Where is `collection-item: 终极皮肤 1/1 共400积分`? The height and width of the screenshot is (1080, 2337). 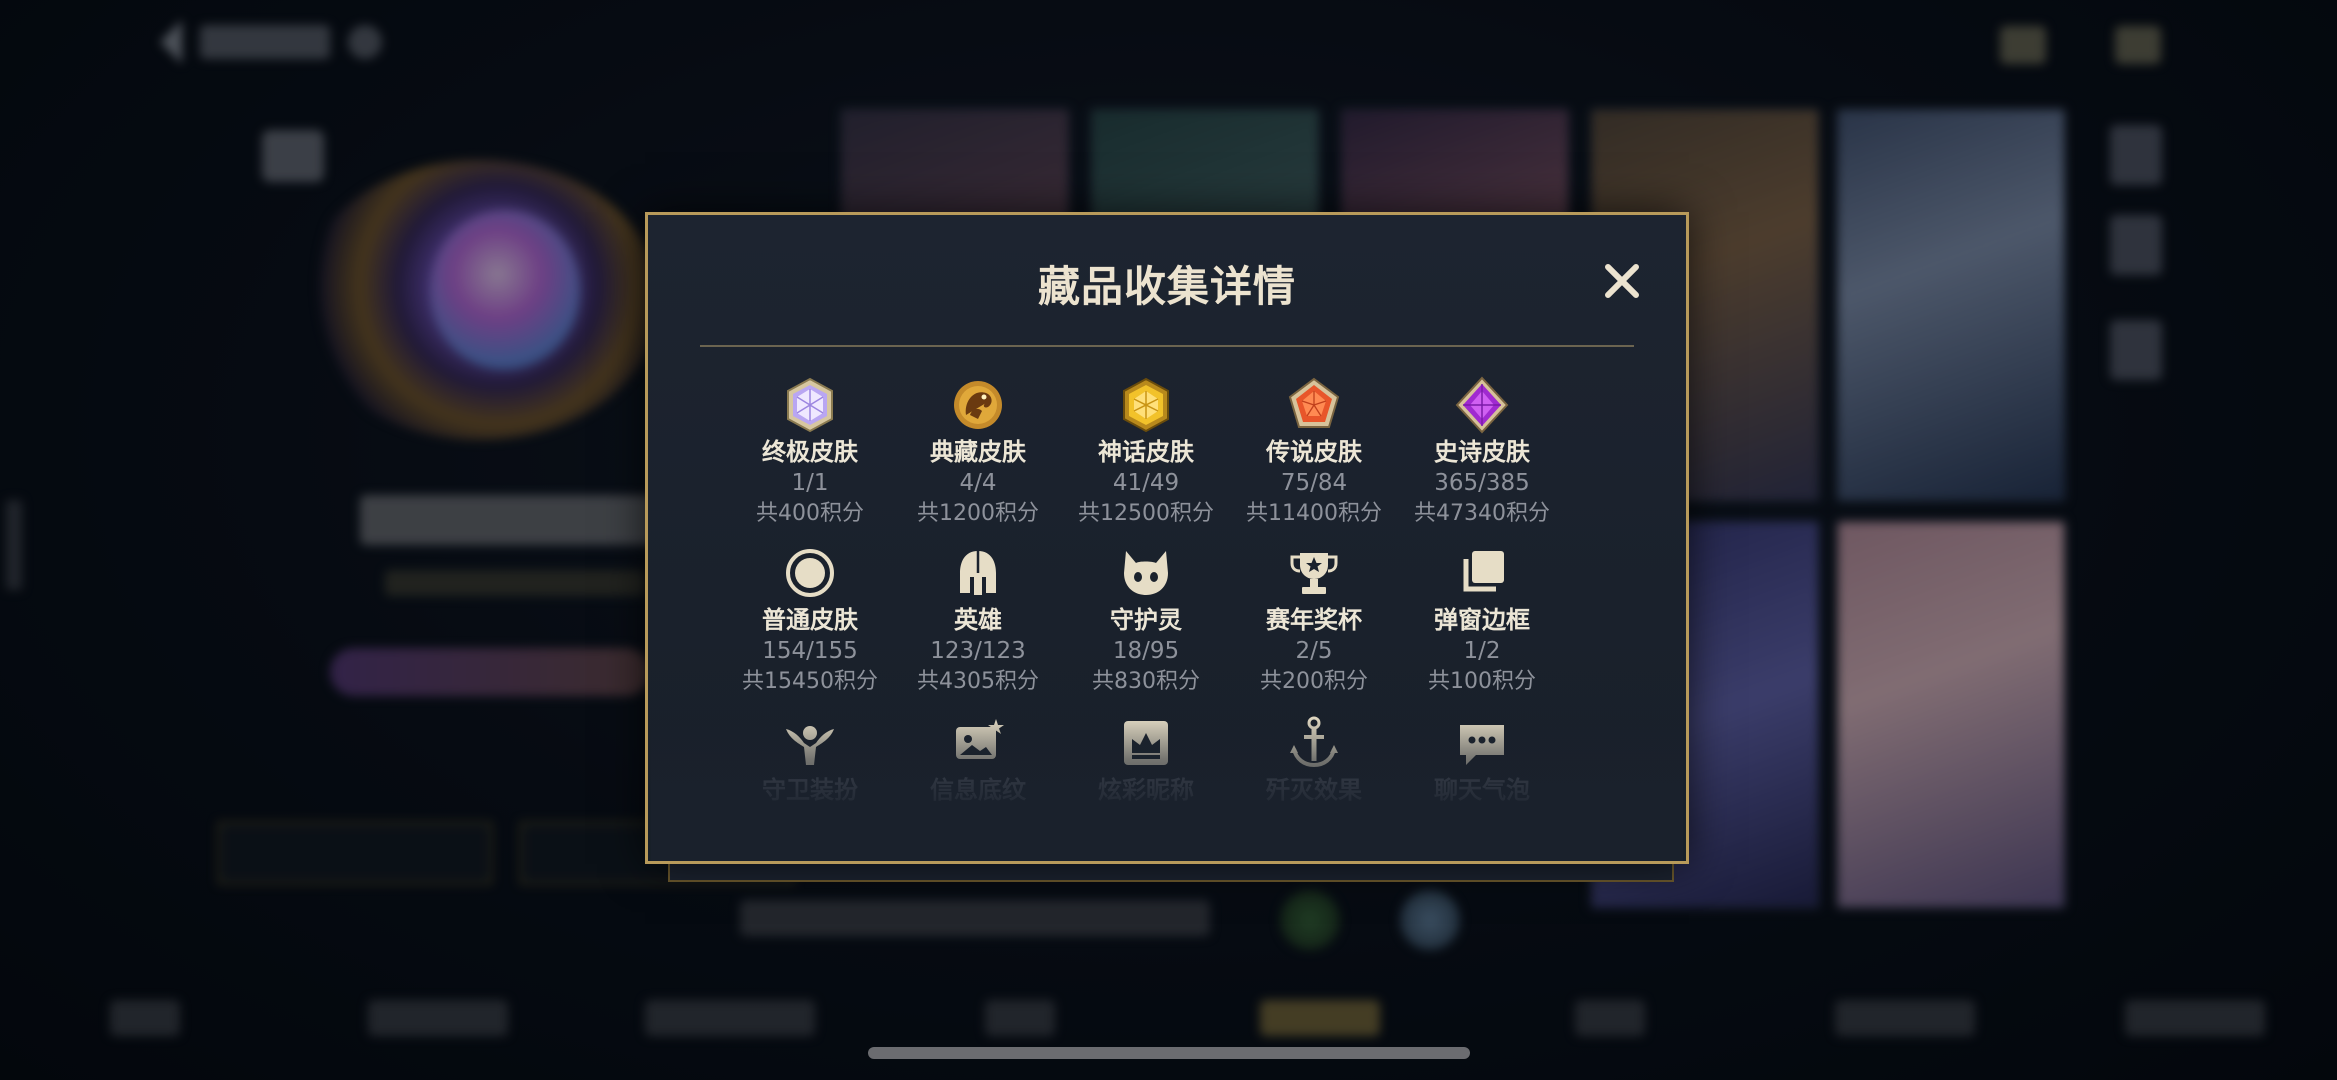
collection-item: 终极皮肤 1/1 共400积分 is located at coordinates (810, 452).